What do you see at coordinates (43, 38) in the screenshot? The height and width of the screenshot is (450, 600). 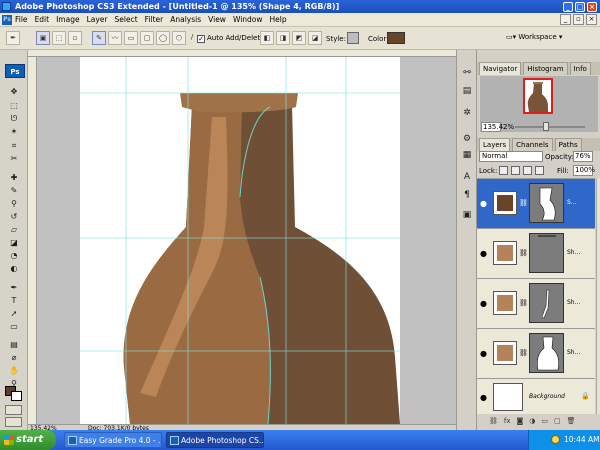 I see `shape-layers-icon: ▣` at bounding box center [43, 38].